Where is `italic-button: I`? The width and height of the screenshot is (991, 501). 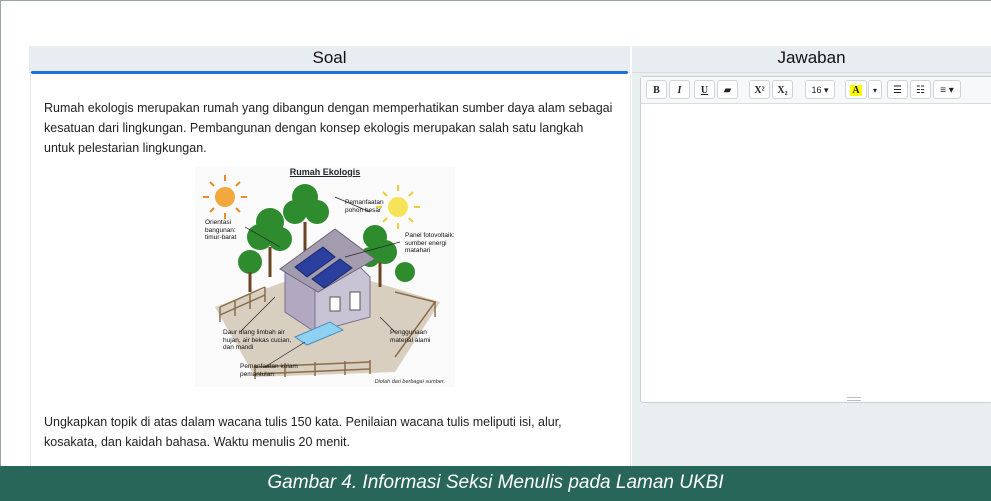 italic-button: I is located at coordinates (679, 89).